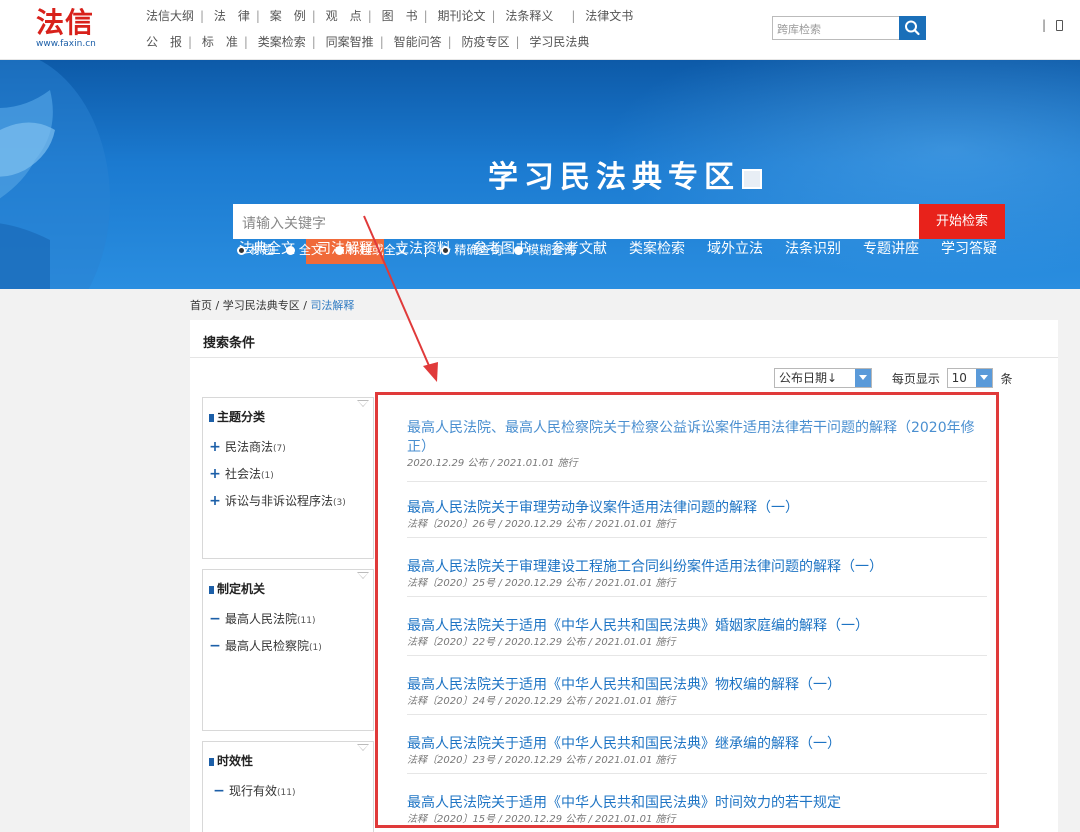 The height and width of the screenshot is (832, 1080). Describe the element at coordinates (1059, 25) in the screenshot. I see `mobile-icon` at that location.